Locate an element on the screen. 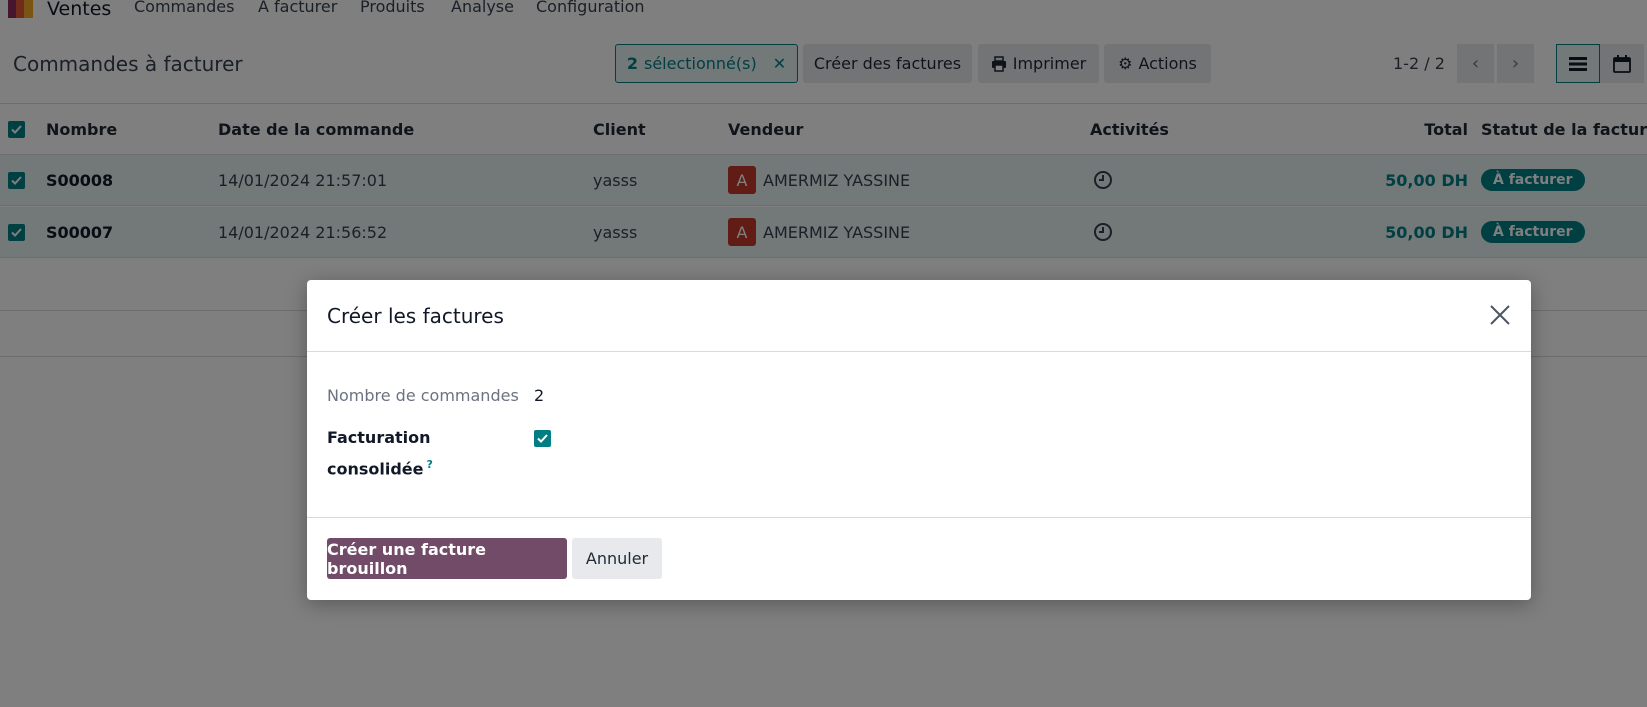  consolidated-label-line-1: Facturation is located at coordinates (379, 437).